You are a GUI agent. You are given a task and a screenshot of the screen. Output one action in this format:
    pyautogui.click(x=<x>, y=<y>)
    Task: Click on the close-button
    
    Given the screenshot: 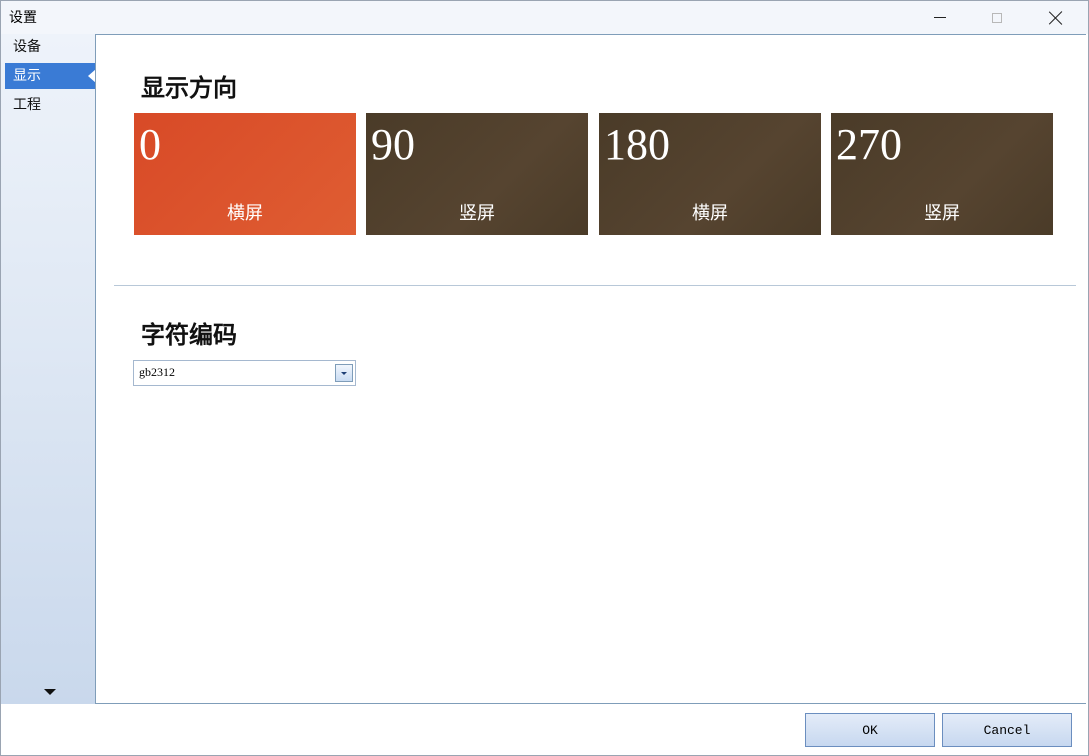 What is the action you would take?
    pyautogui.click(x=1056, y=17)
    